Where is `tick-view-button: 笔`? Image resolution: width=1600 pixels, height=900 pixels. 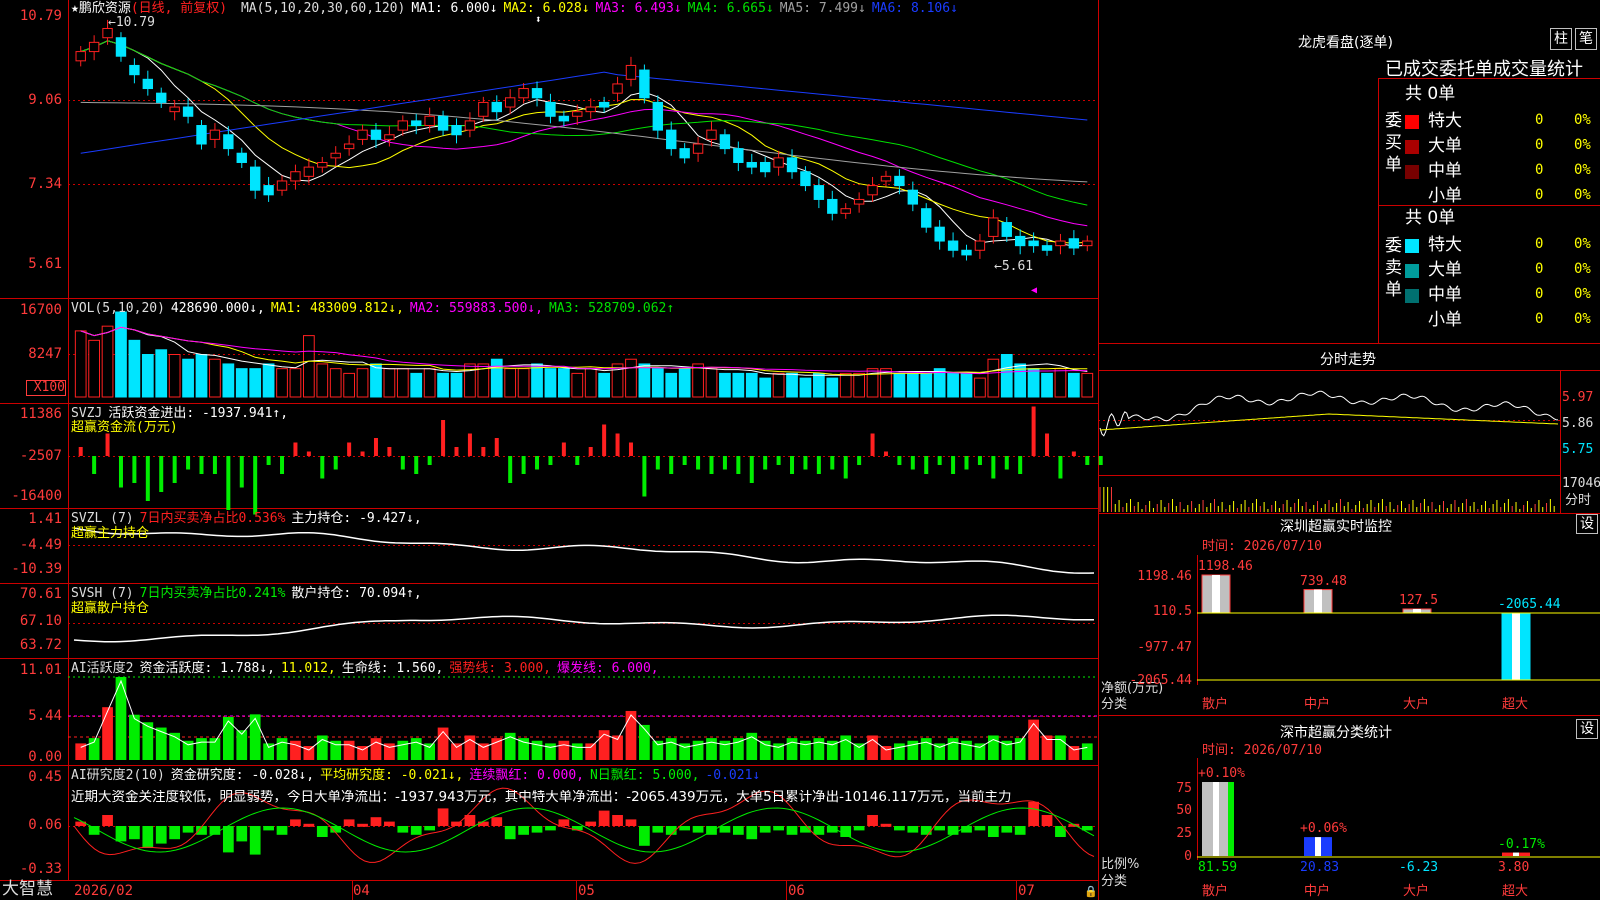
tick-view-button: 笔 is located at coordinates (1586, 39).